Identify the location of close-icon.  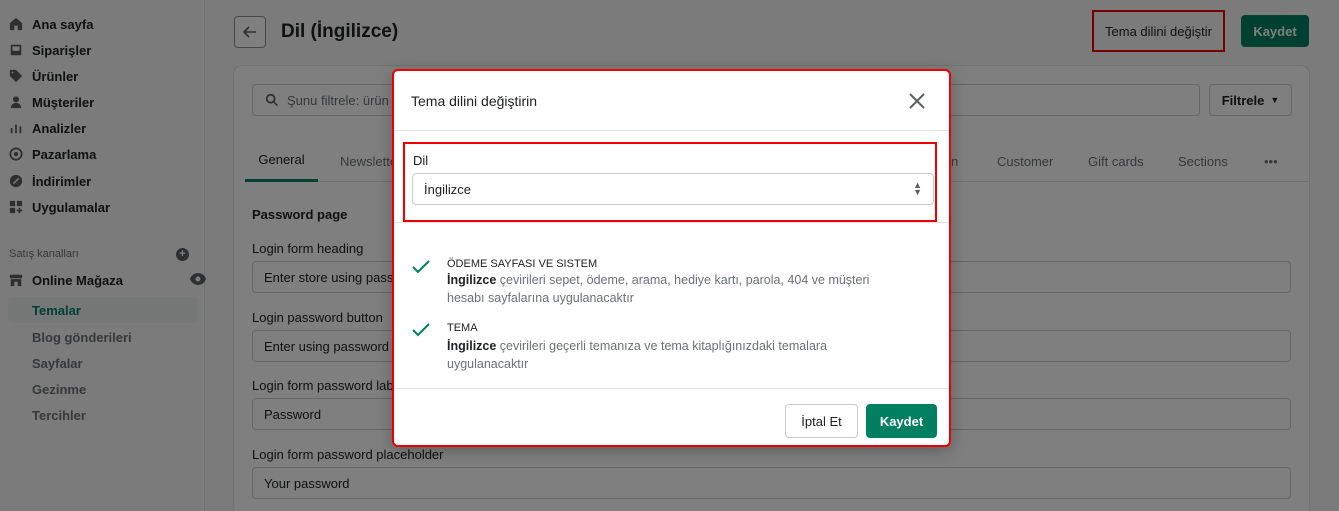
(917, 101).